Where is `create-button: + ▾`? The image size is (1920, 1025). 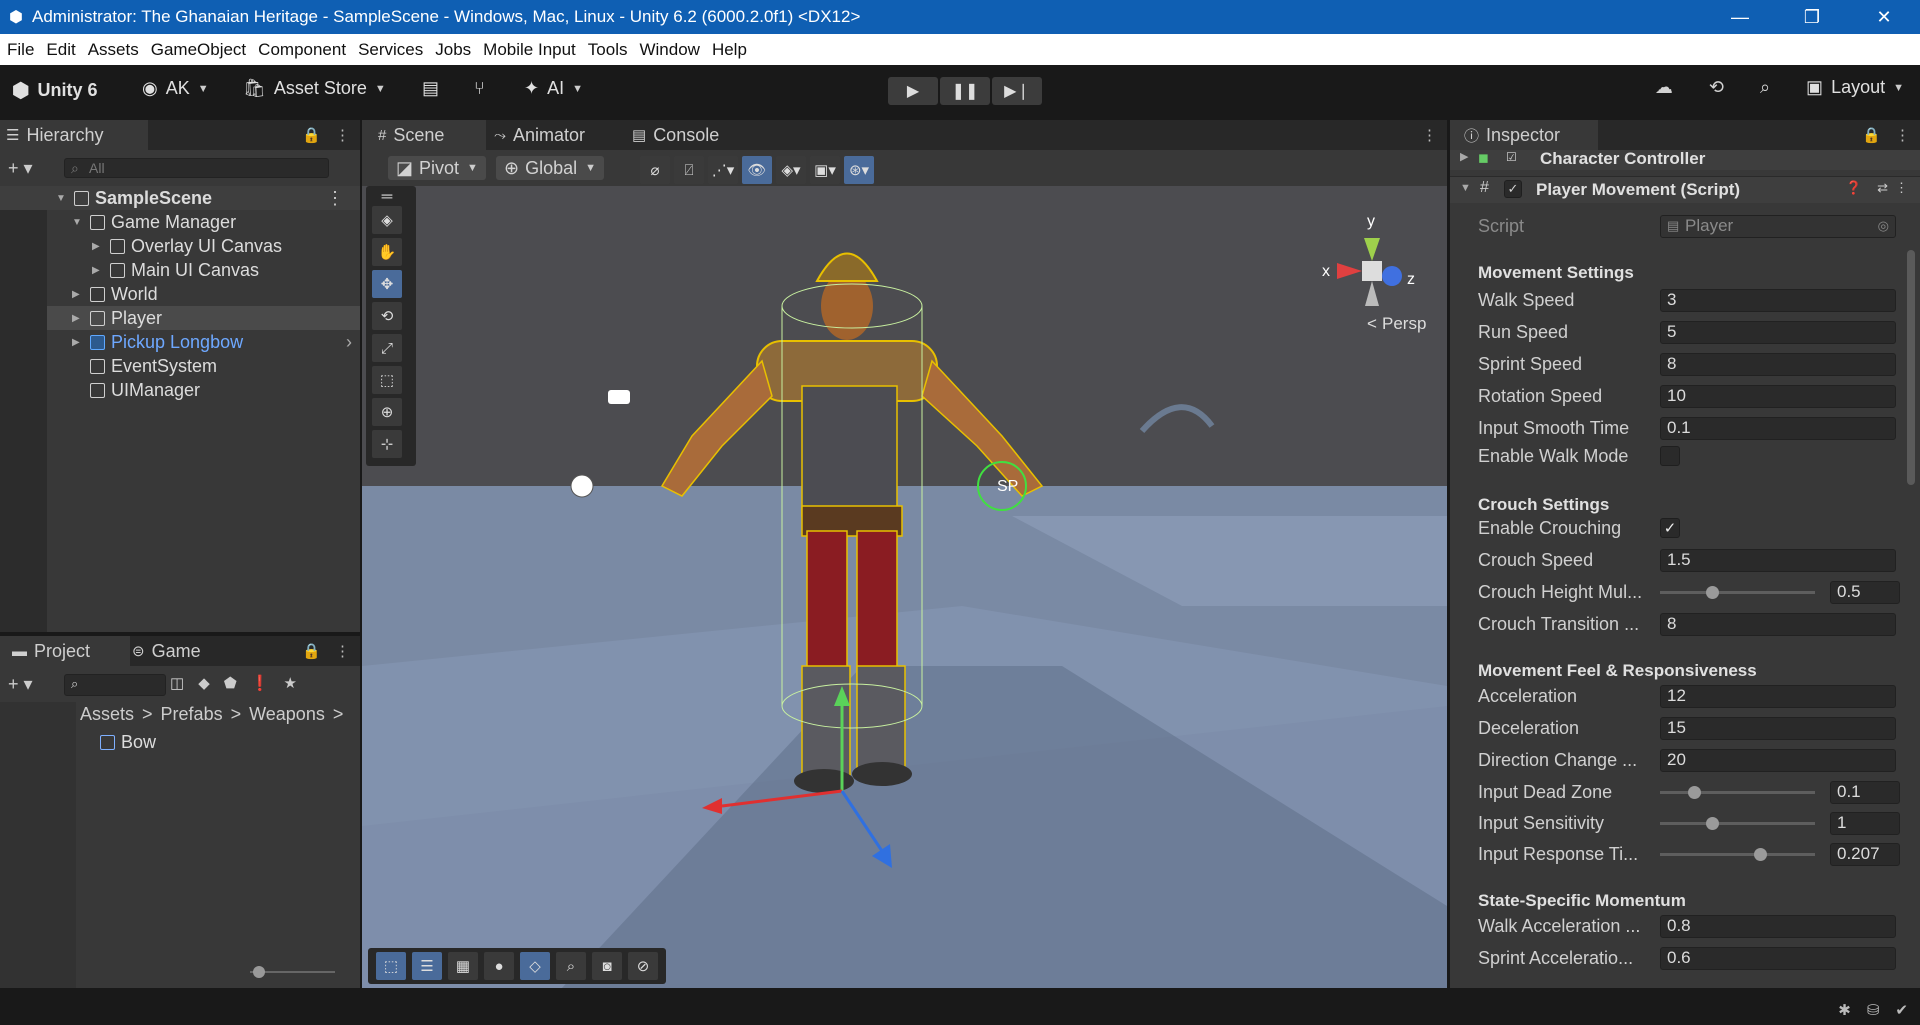
create-button: + ▾ is located at coordinates (20, 168).